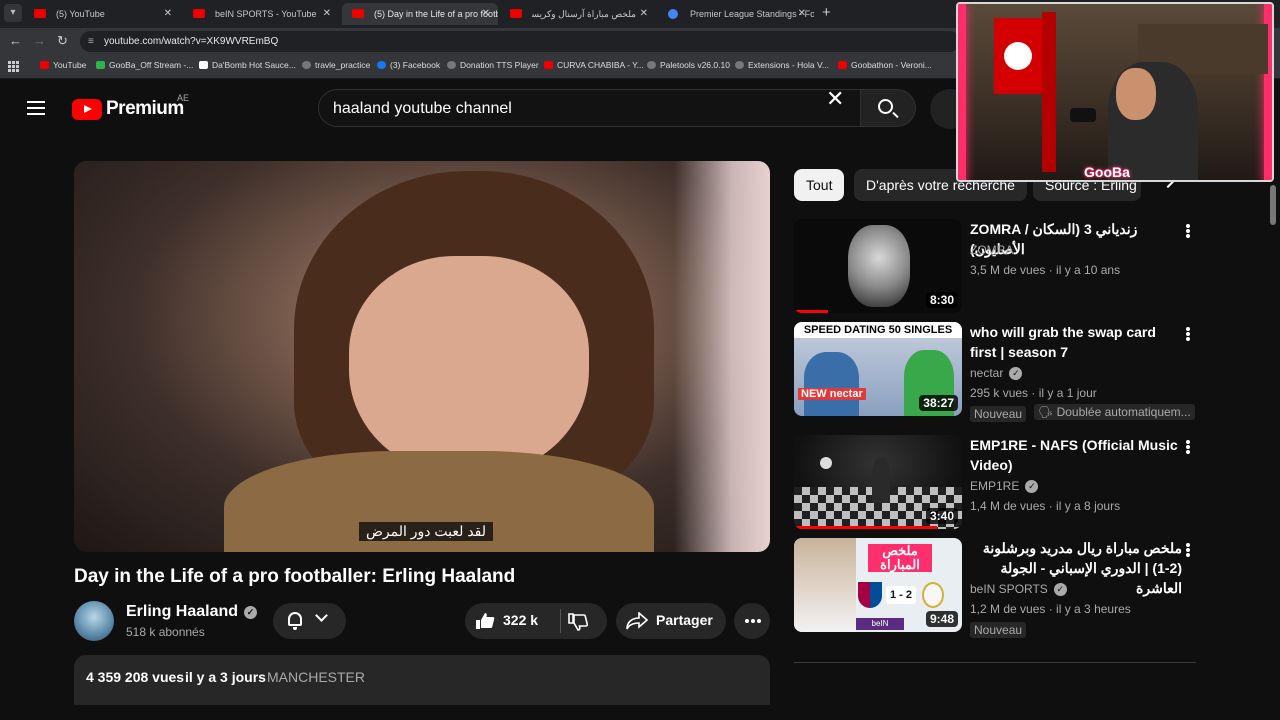  Describe the element at coordinates (747, 621) in the screenshot. I see `more-horizontal-icon` at that location.